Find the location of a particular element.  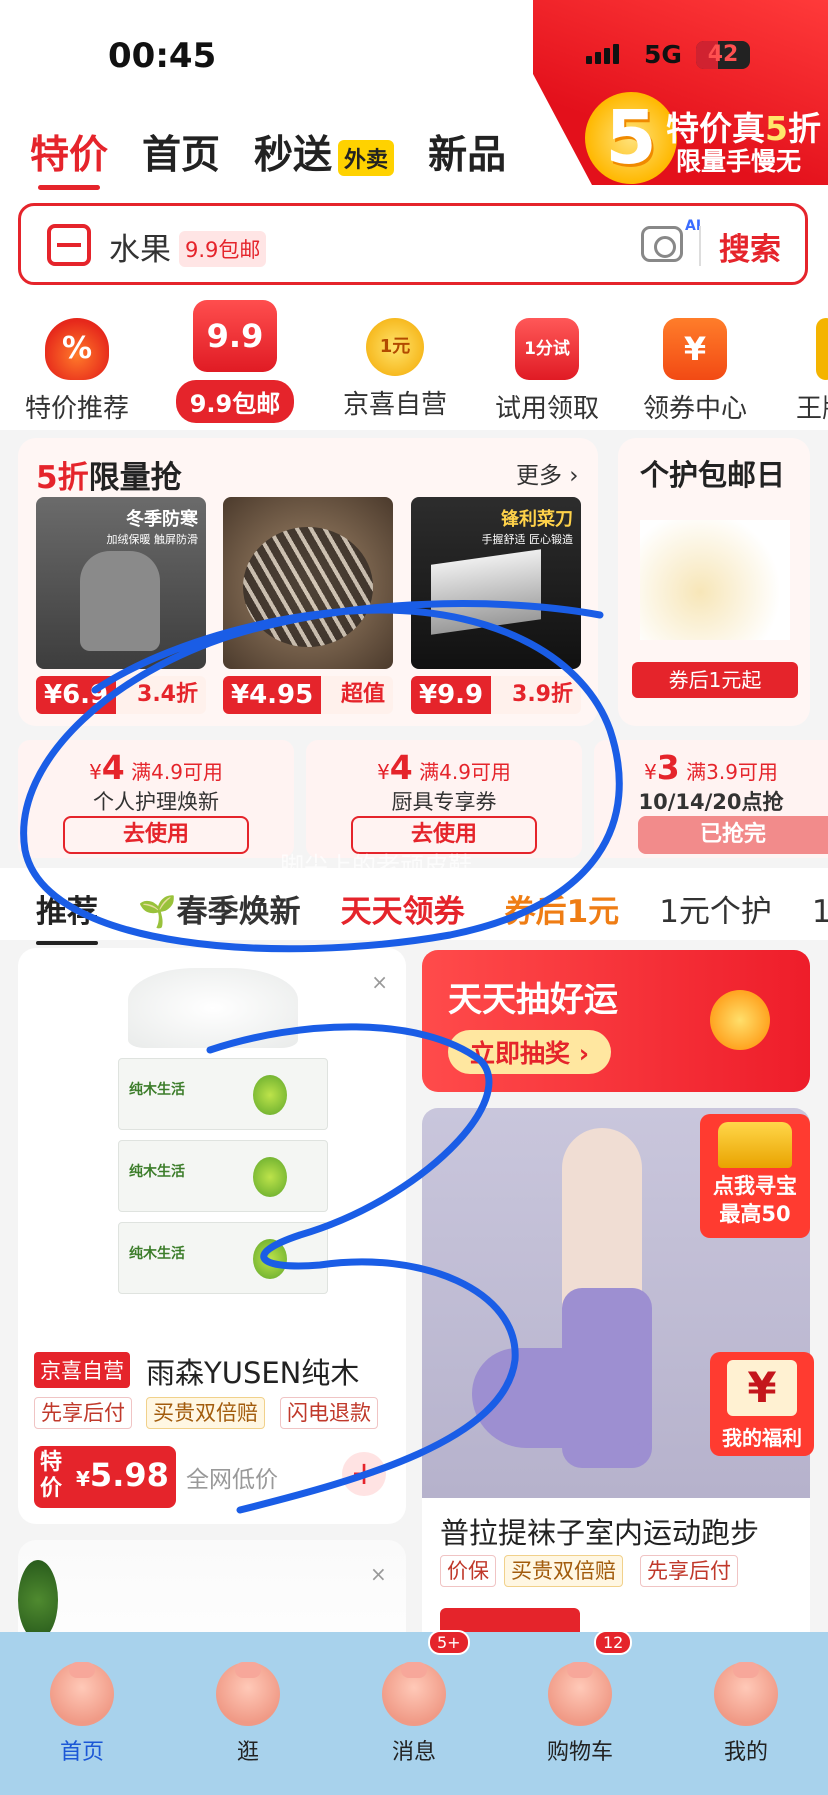

my-welfare-float-button: ¥ 我的福利 is located at coordinates (762, 1404).